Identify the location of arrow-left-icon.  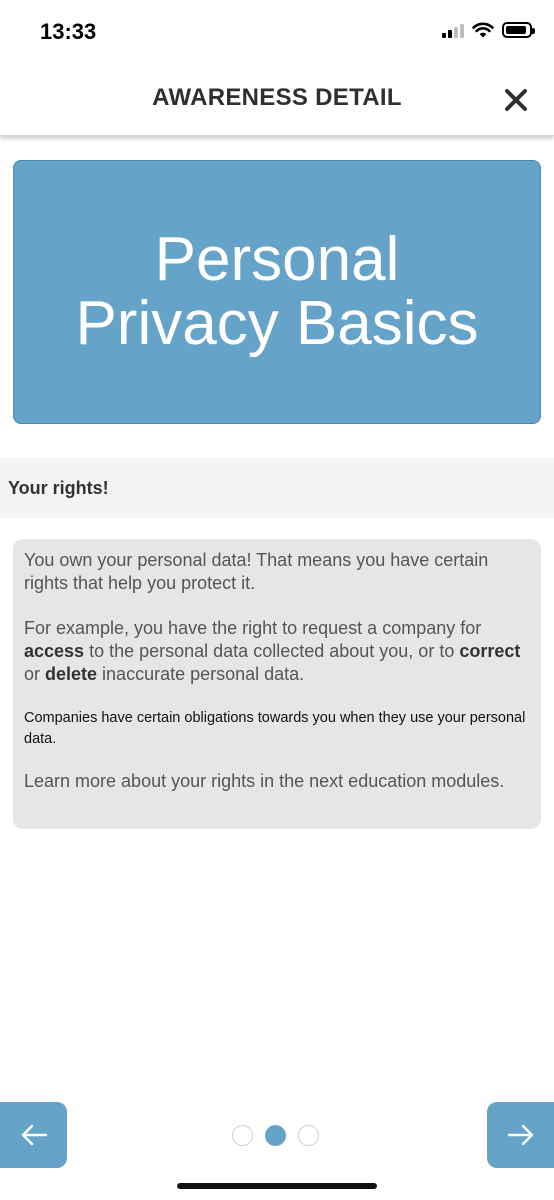
(34, 1135).